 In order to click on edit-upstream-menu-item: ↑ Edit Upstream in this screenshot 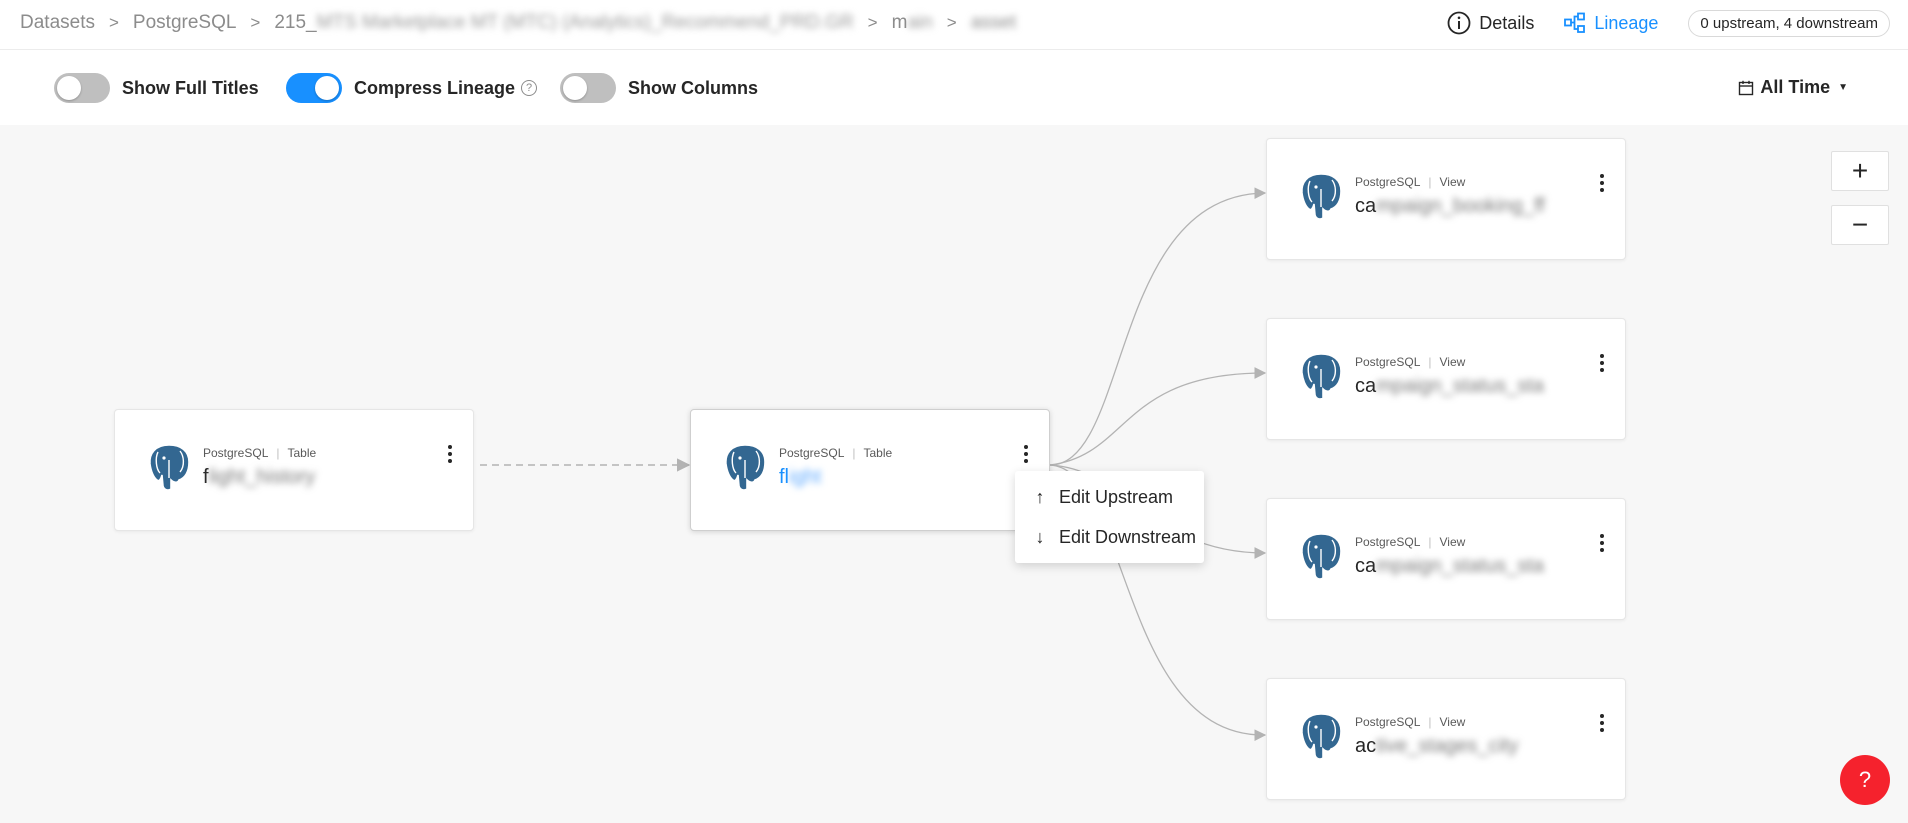, I will do `click(1109, 497)`.